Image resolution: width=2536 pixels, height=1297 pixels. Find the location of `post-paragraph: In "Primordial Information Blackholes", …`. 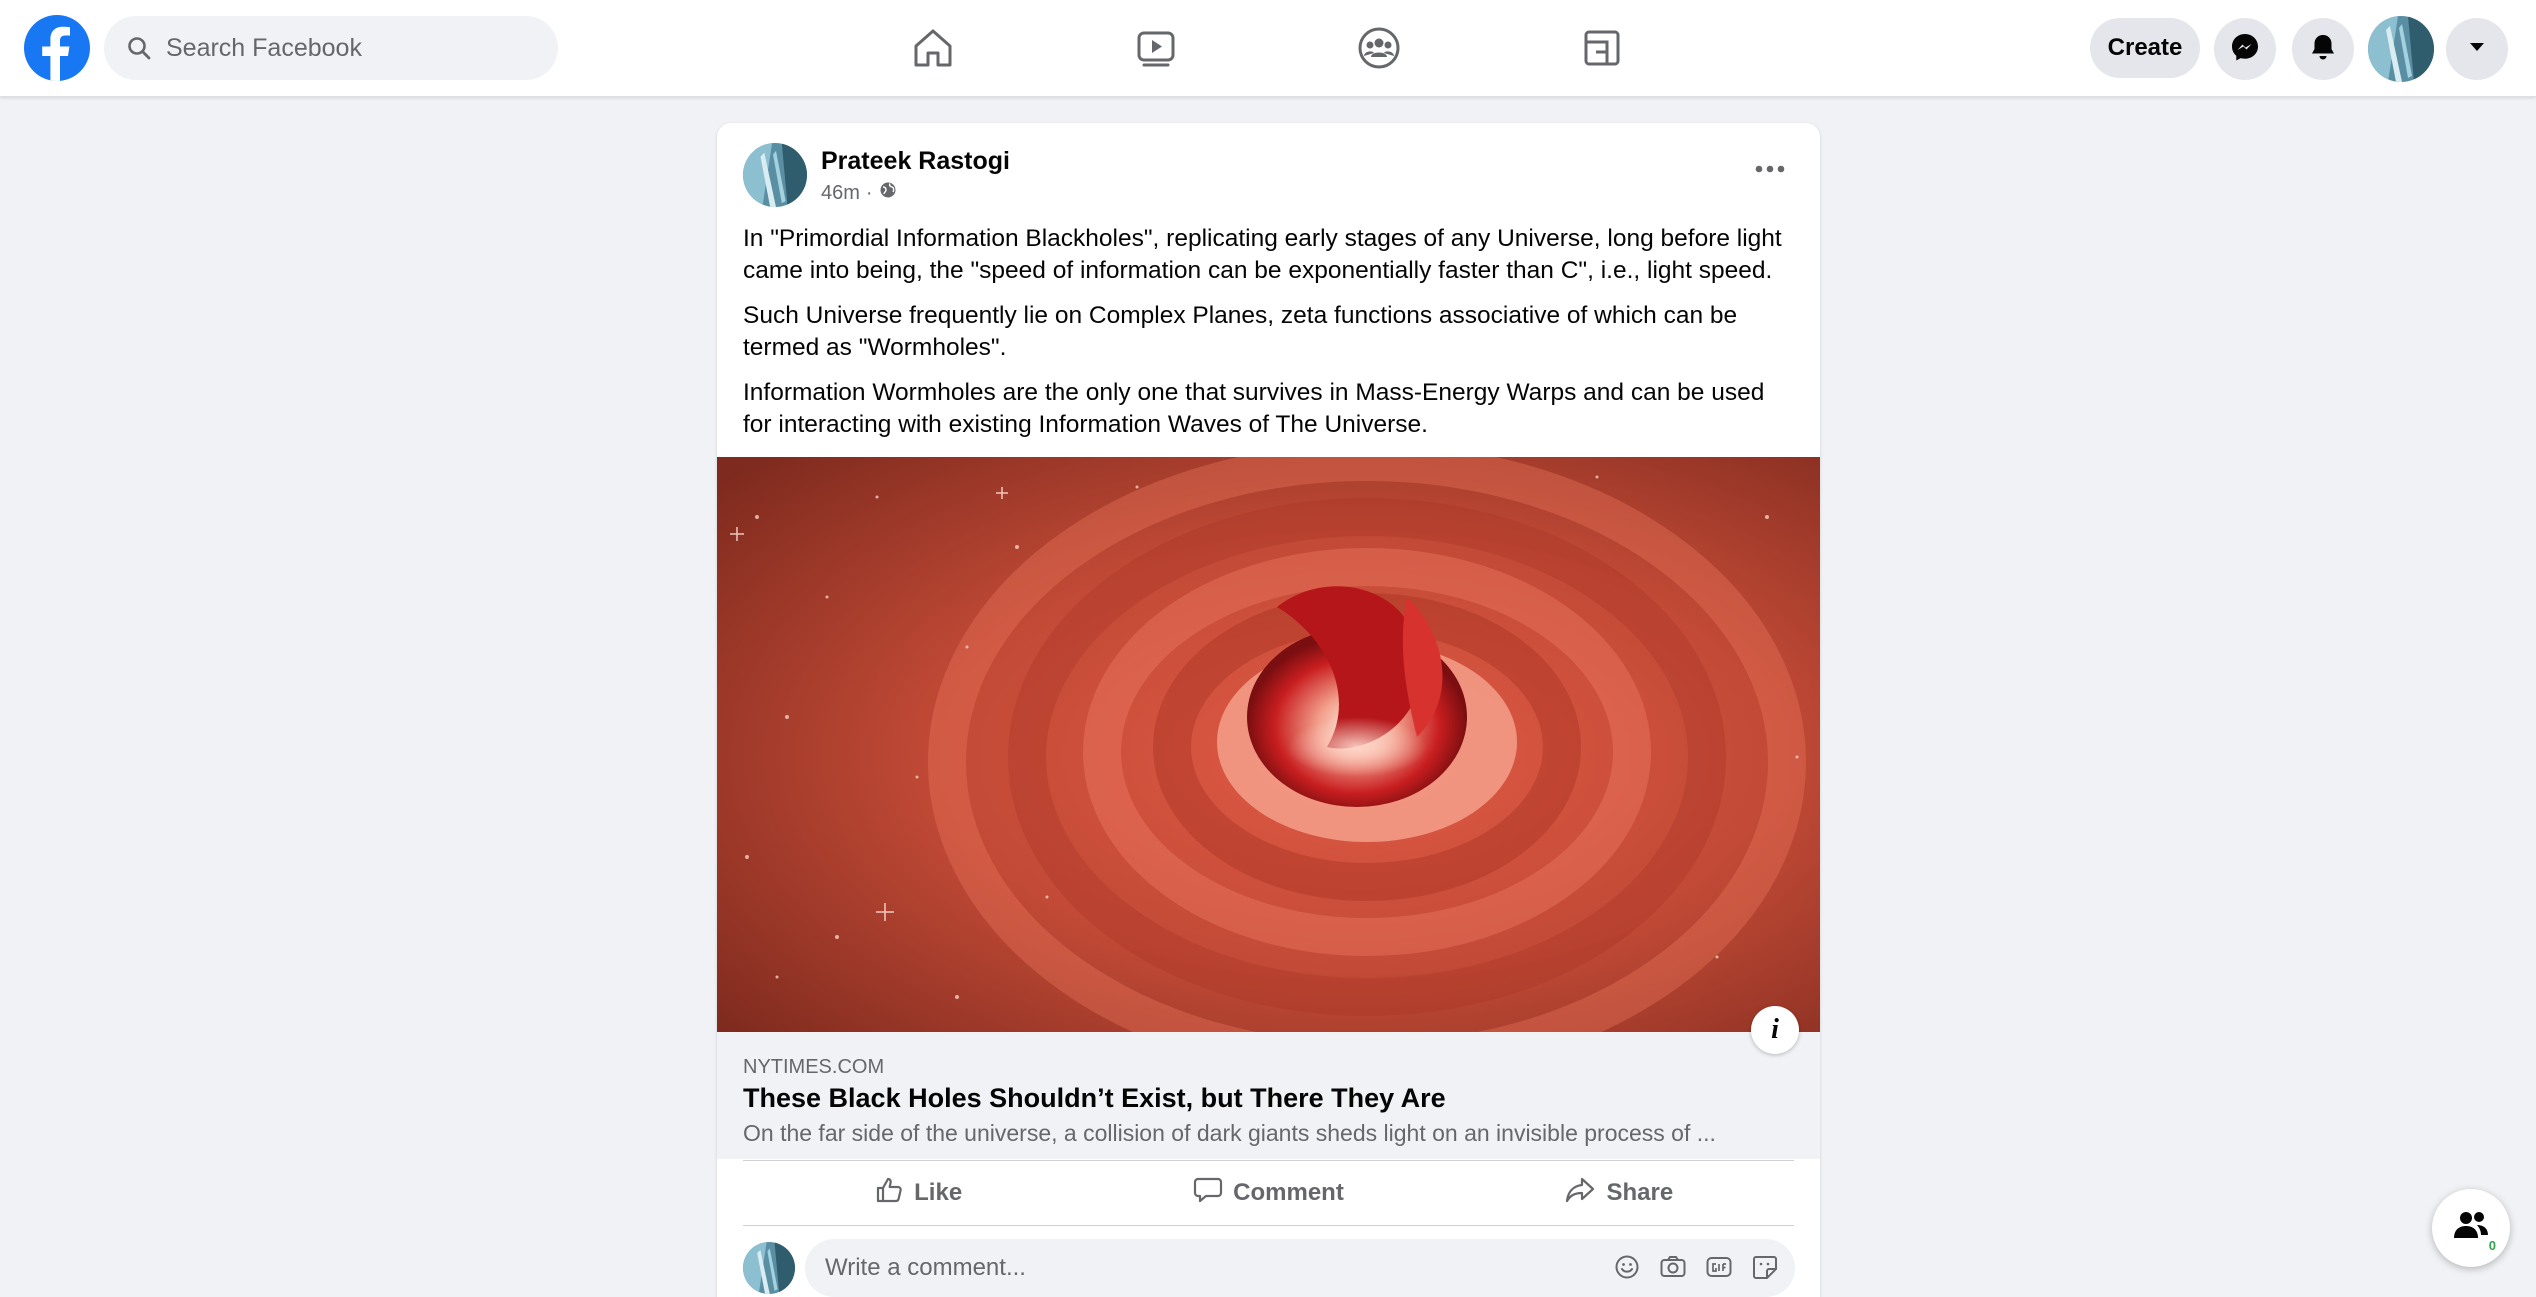

post-paragraph: In "Primordial Information Blackholes", … is located at coordinates (1262, 254).